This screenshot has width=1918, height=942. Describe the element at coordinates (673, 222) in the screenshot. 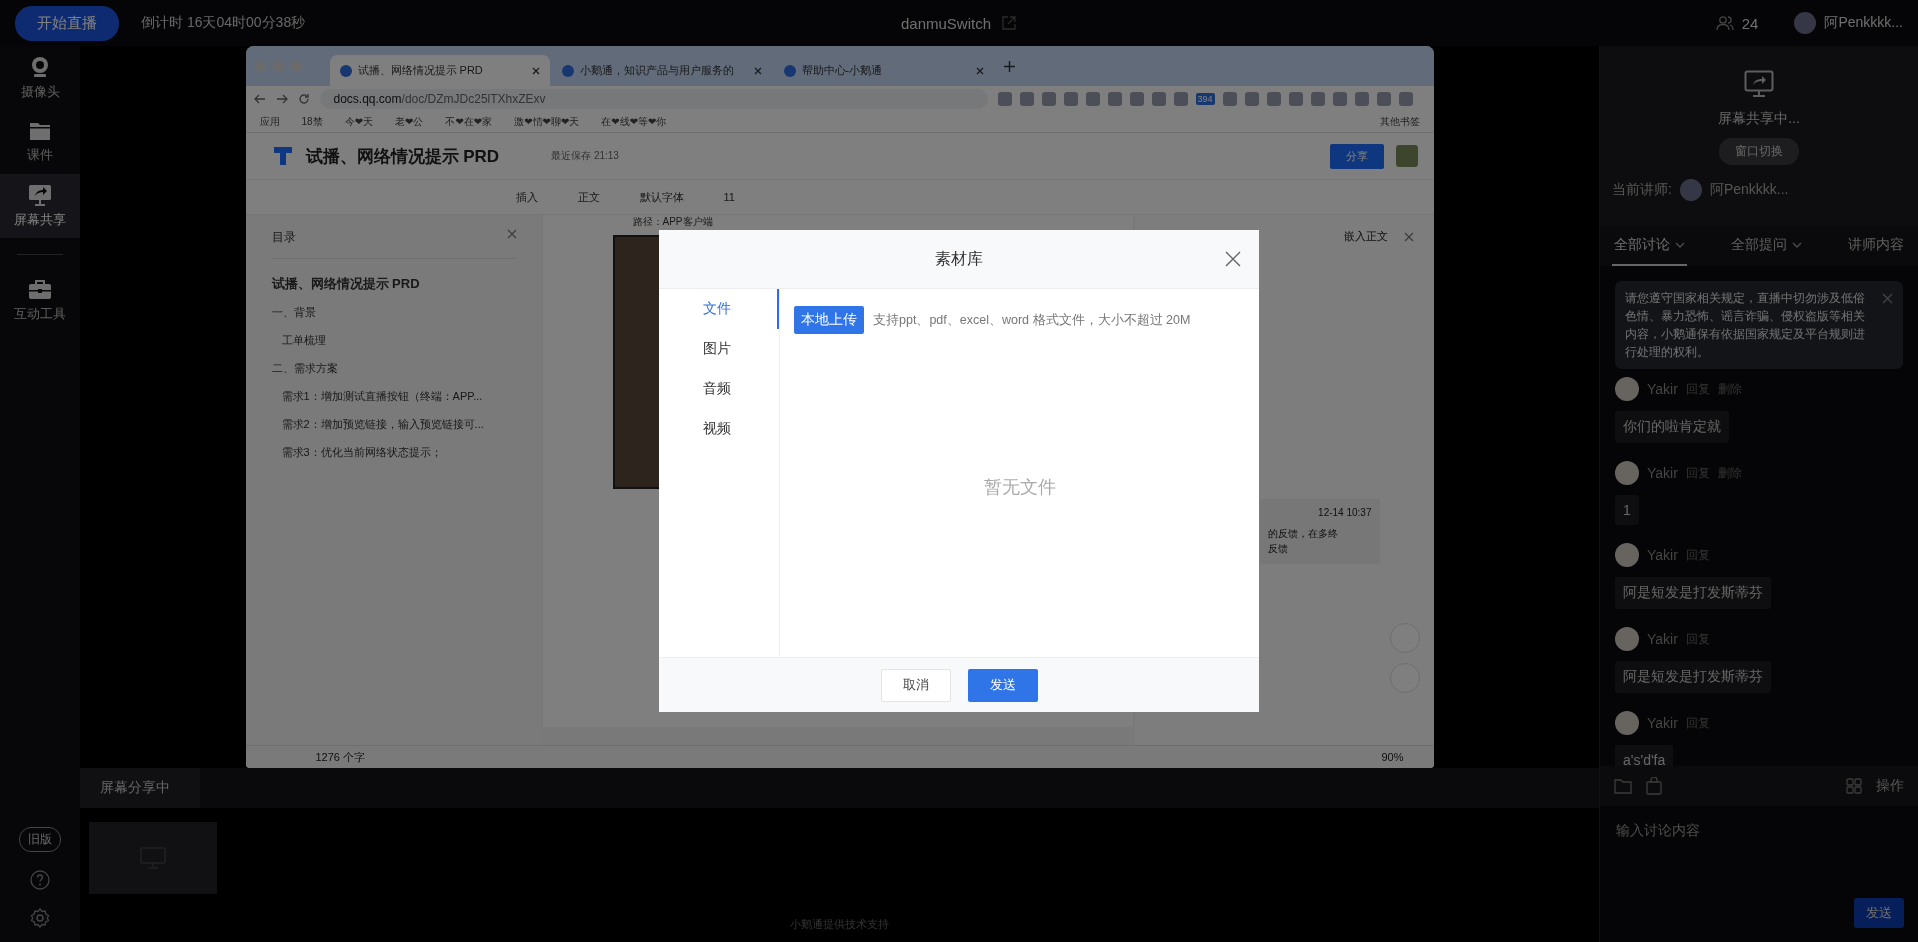

I see `doc-text: 路径：APP客户端` at that location.